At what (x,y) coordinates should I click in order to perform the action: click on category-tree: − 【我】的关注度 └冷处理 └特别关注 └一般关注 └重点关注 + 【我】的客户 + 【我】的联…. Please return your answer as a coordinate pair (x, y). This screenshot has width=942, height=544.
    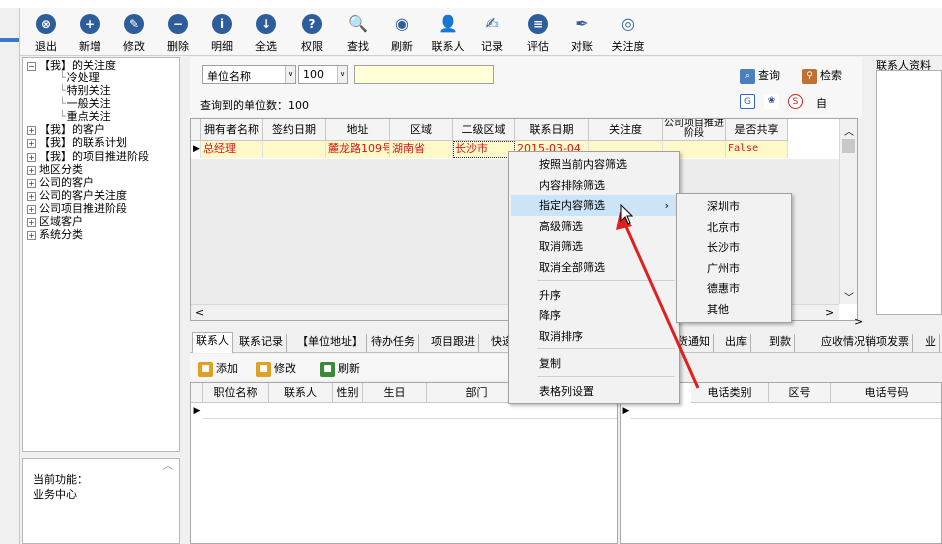
    Looking at the image, I should click on (101, 254).